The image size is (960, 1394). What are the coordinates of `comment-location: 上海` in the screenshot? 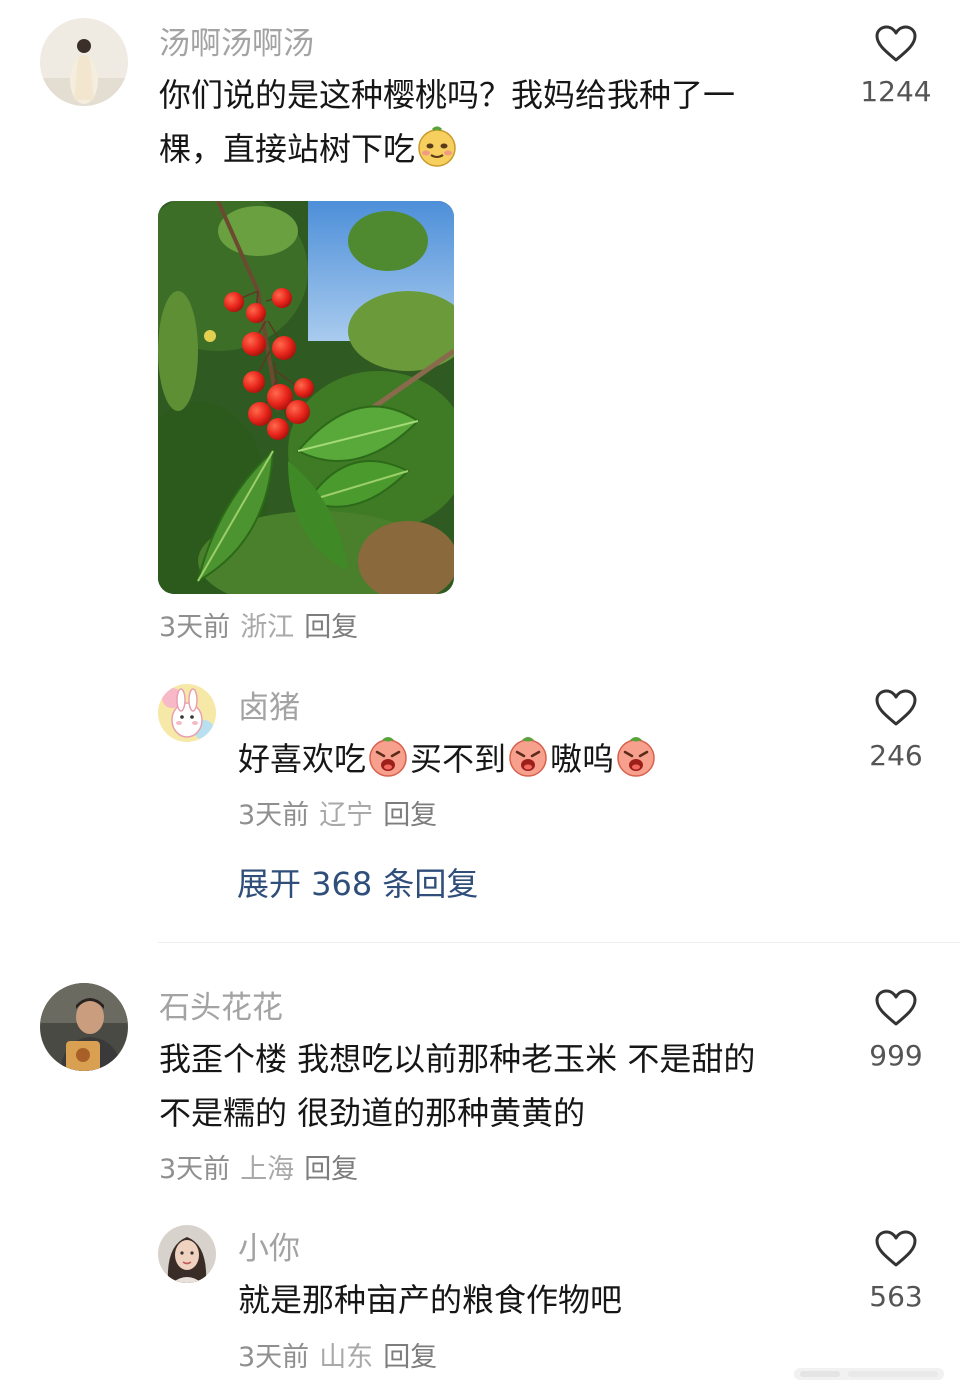 It's located at (267, 1169).